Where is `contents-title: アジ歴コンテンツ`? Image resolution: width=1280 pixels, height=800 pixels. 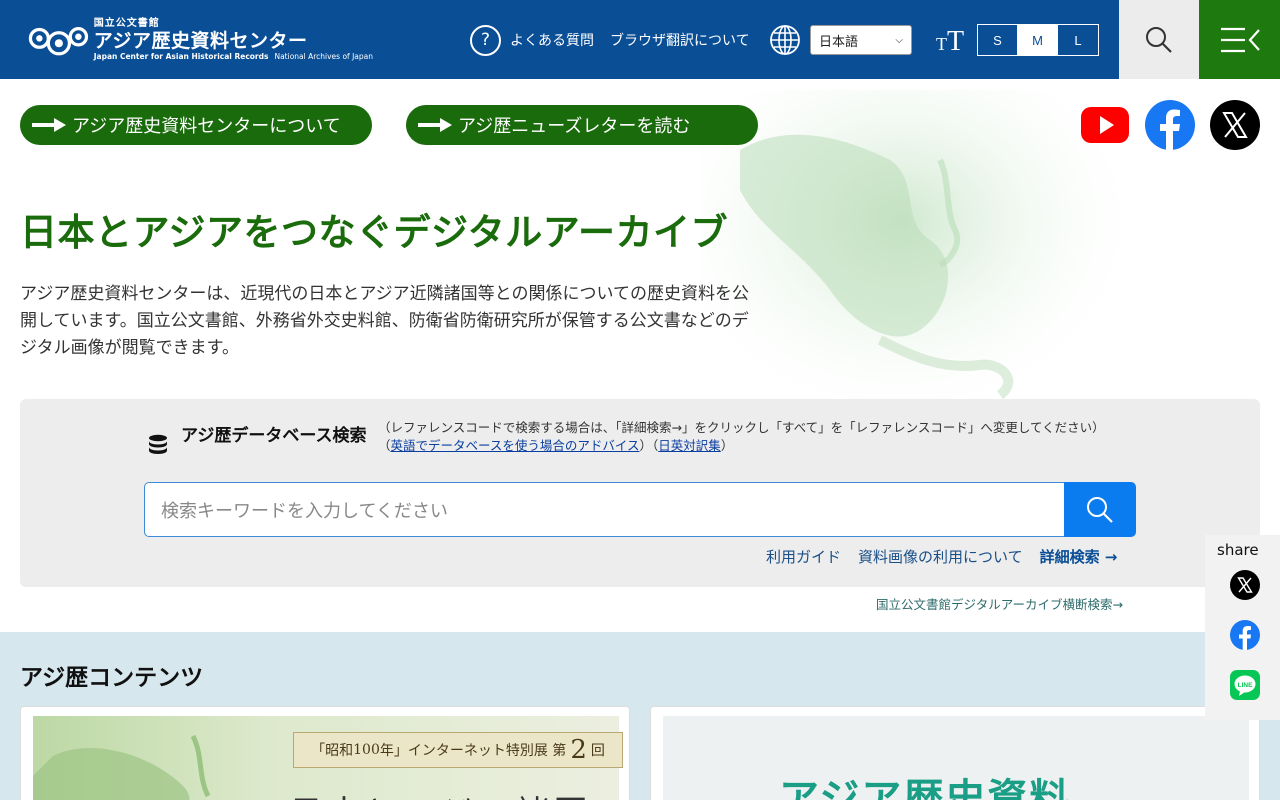
contents-title: アジ歴コンテンツ is located at coordinates (112, 678).